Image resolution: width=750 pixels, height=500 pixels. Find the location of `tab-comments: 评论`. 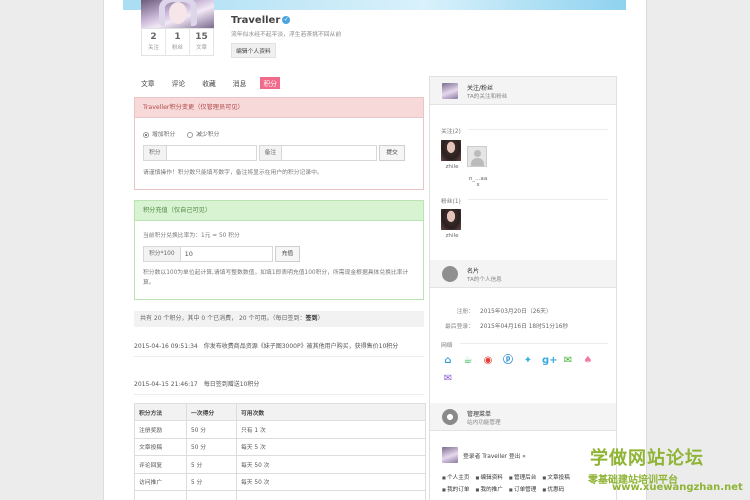

tab-comments: 评论 is located at coordinates (179, 83).